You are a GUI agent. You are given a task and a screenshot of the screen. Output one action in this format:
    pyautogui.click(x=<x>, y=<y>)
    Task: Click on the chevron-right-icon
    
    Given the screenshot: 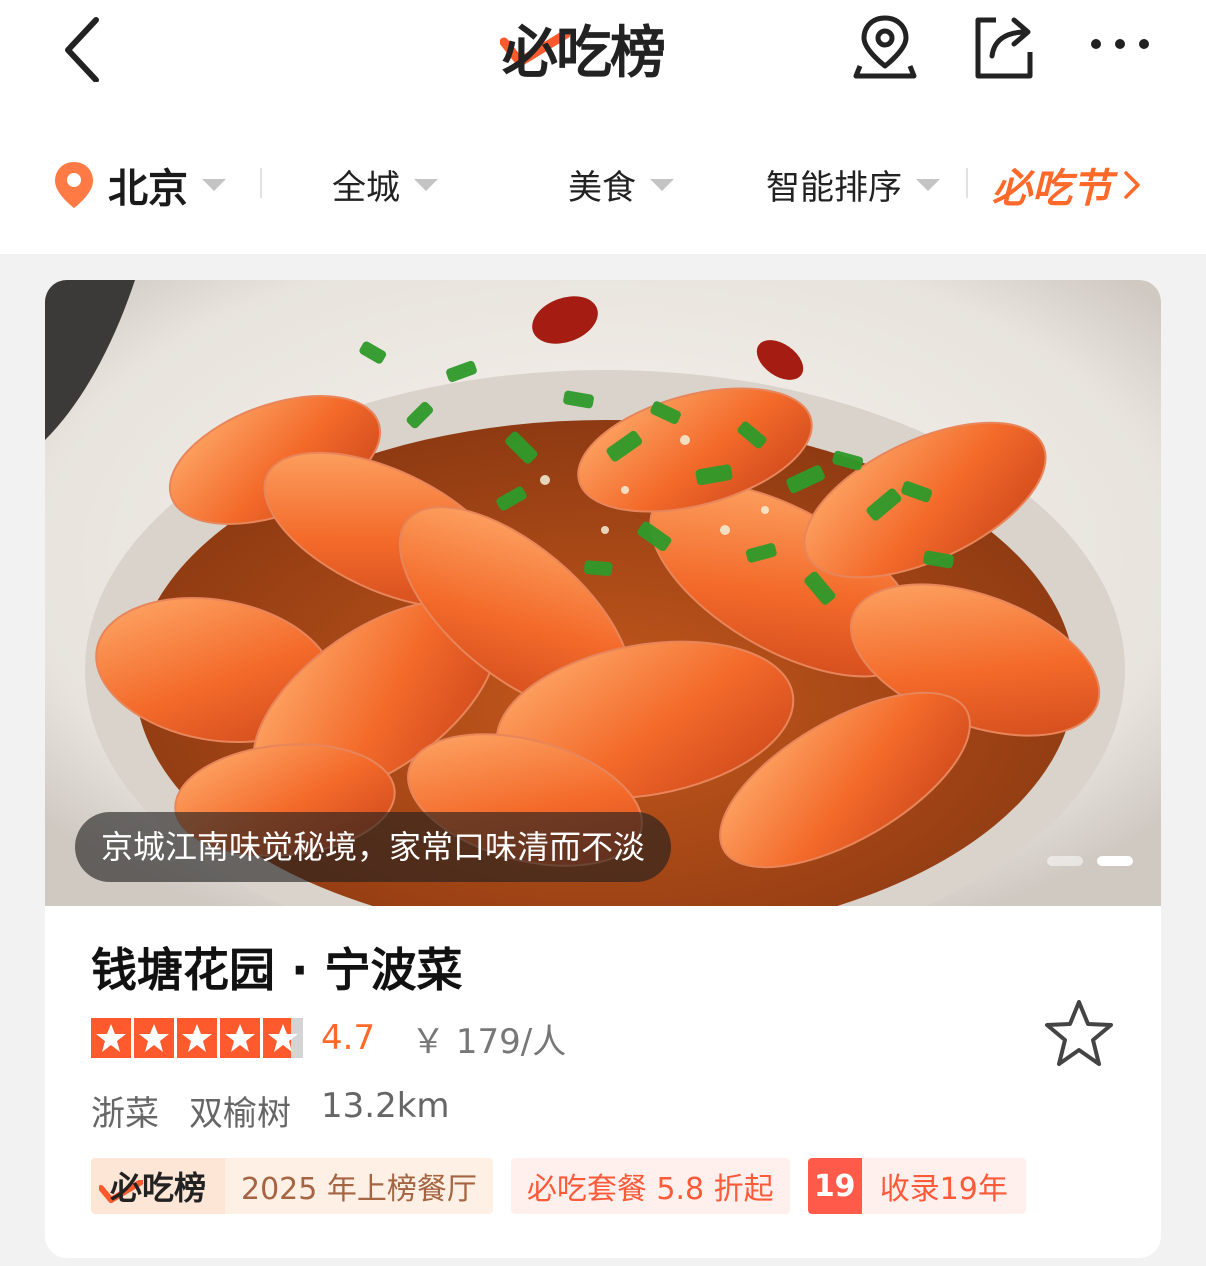 What is the action you would take?
    pyautogui.click(x=1132, y=185)
    